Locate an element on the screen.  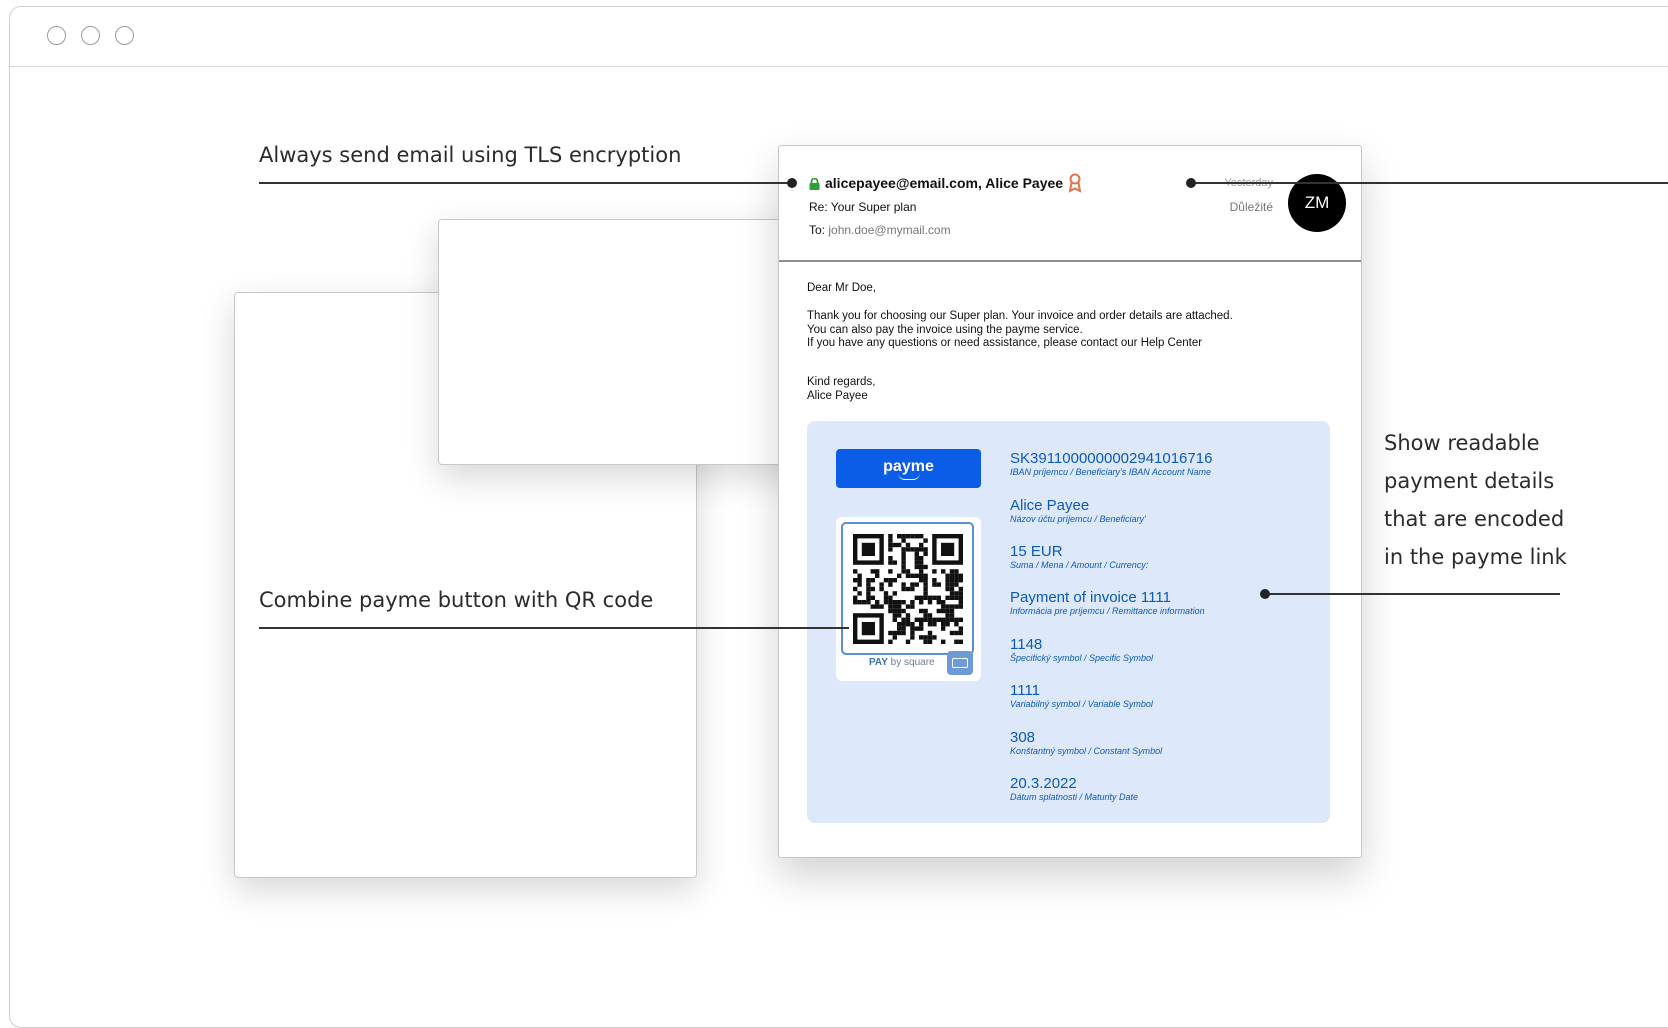
detail-value: 1148 is located at coordinates (1026, 644).